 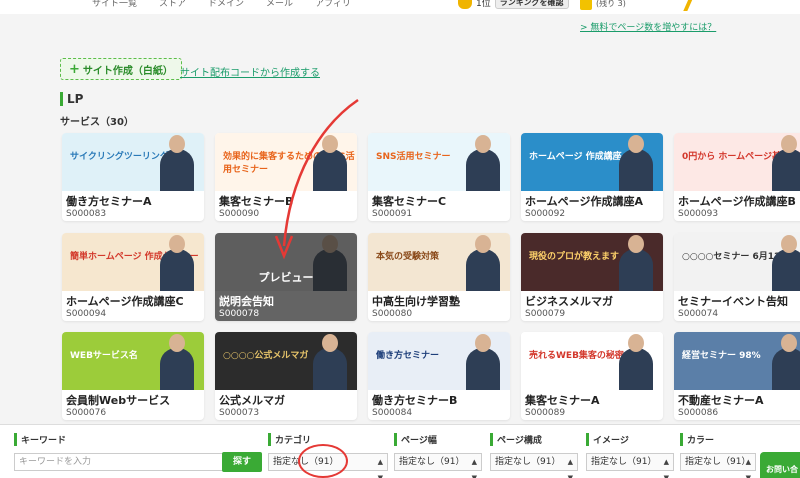 I want to click on template-card: 現役のプロが教えます ビジネスメルマガ S000079, so click(x=592, y=277).